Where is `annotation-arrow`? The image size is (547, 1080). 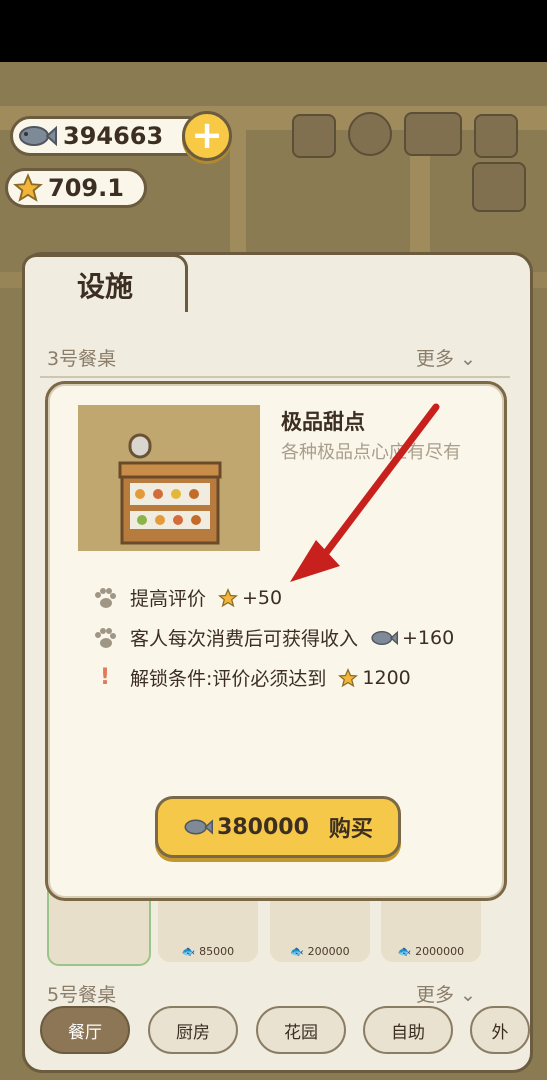
annotation-arrow is located at coordinates (365, 492).